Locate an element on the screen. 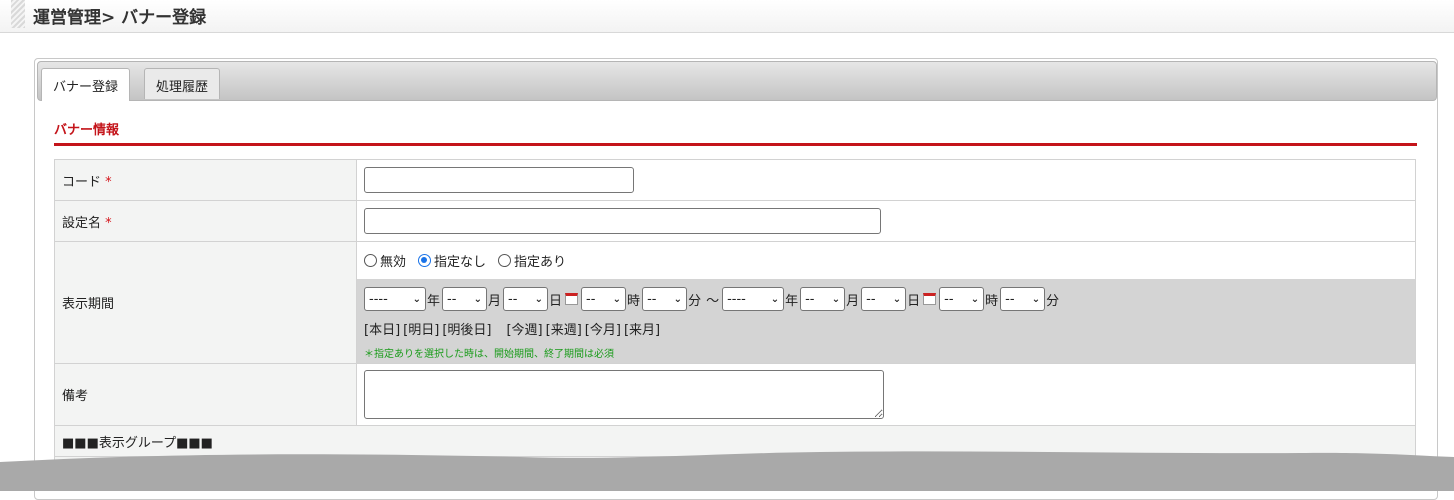 The height and width of the screenshot is (500, 1454). shortcut-next-week: [来週] is located at coordinates (564, 330).